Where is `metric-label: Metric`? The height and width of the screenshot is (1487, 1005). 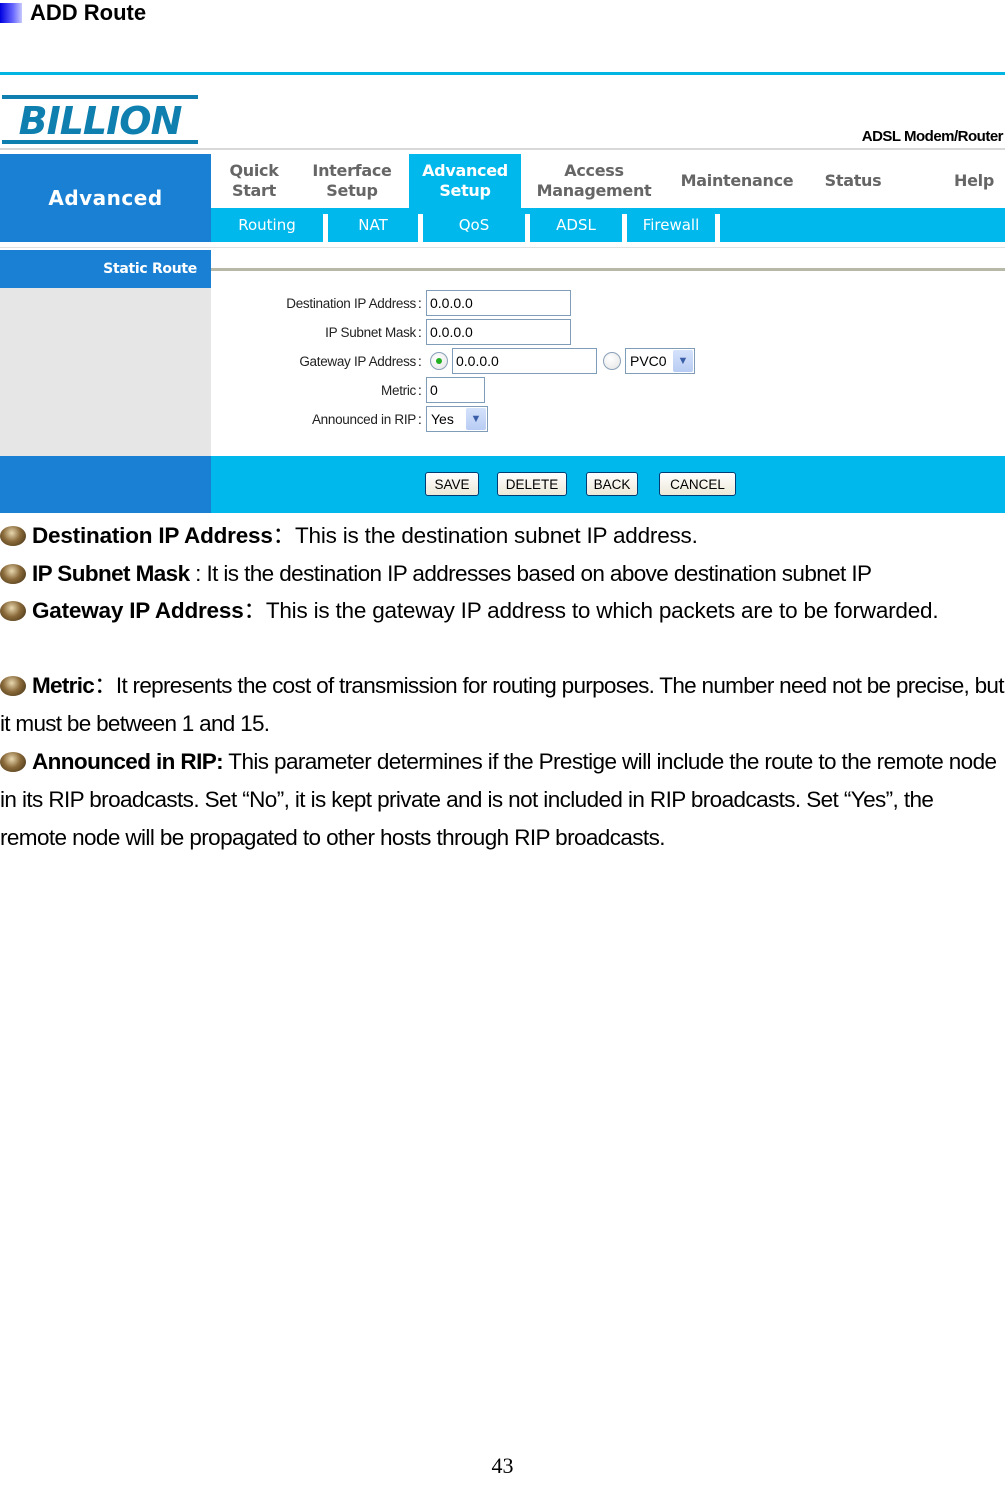 metric-label: Metric is located at coordinates (398, 390).